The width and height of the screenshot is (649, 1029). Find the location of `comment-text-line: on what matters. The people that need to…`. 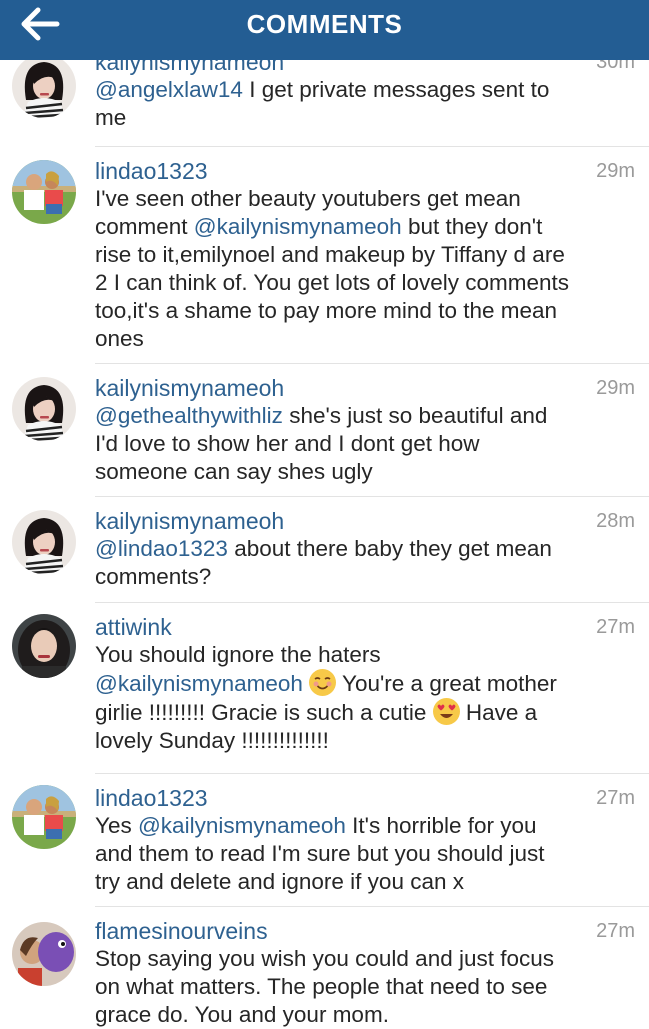

comment-text-line: on what matters. The people that need to… is located at coordinates (365, 987).